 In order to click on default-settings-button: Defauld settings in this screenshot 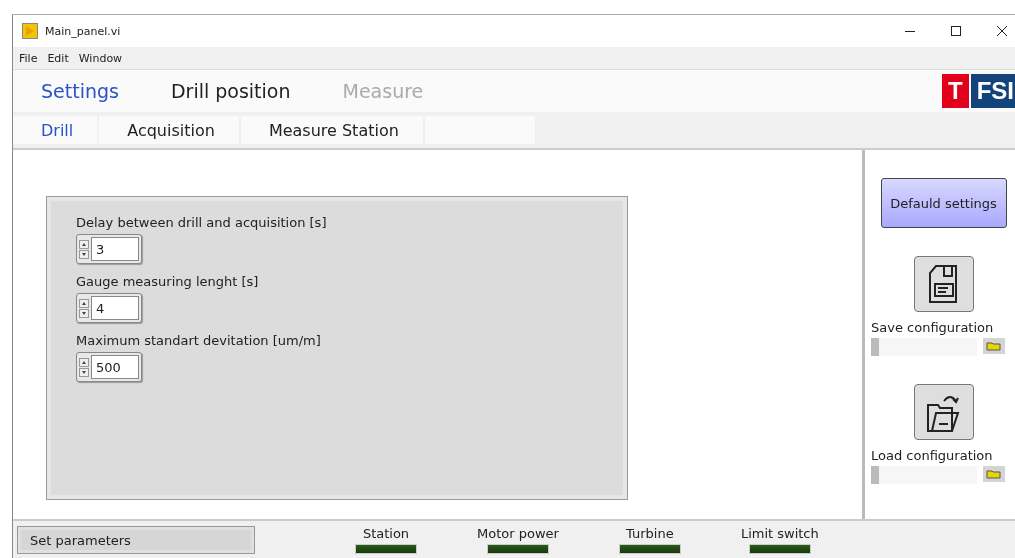, I will do `click(943, 203)`.